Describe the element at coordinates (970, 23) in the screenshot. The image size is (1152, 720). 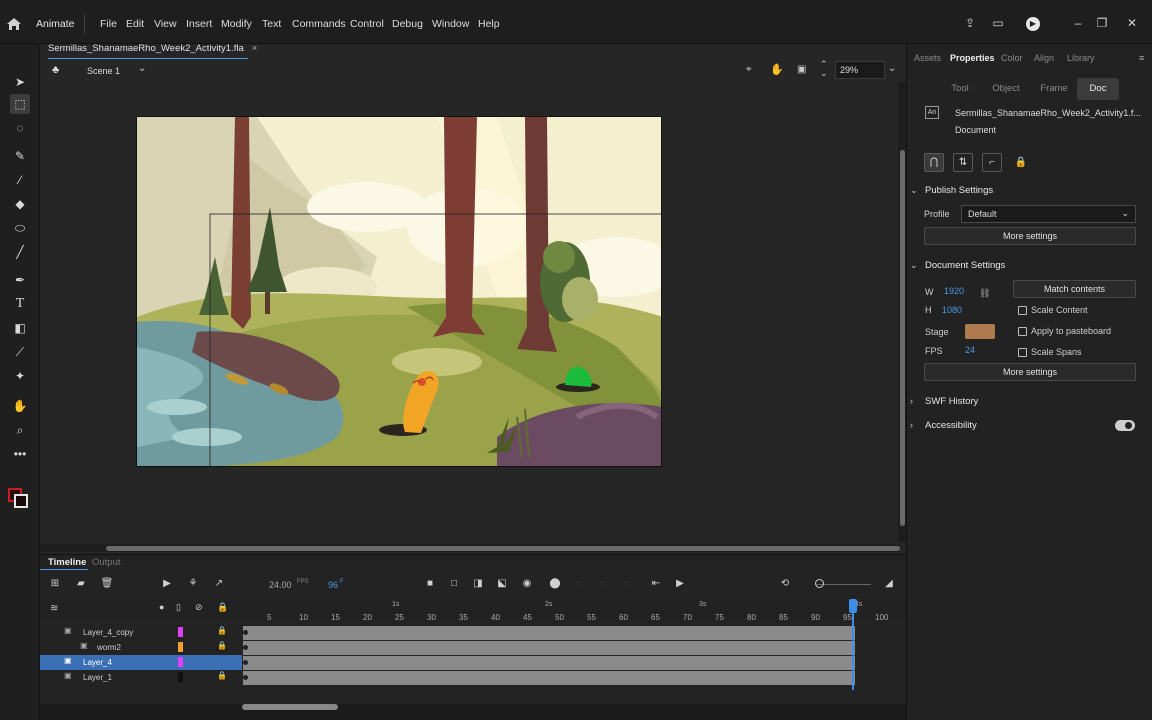
I see `share-icon: ⇪` at that location.